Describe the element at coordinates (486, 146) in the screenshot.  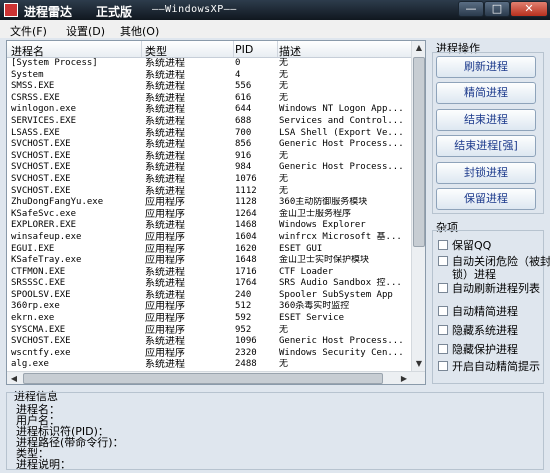
I see `force-end-process-button: 结束进程[强]` at that location.